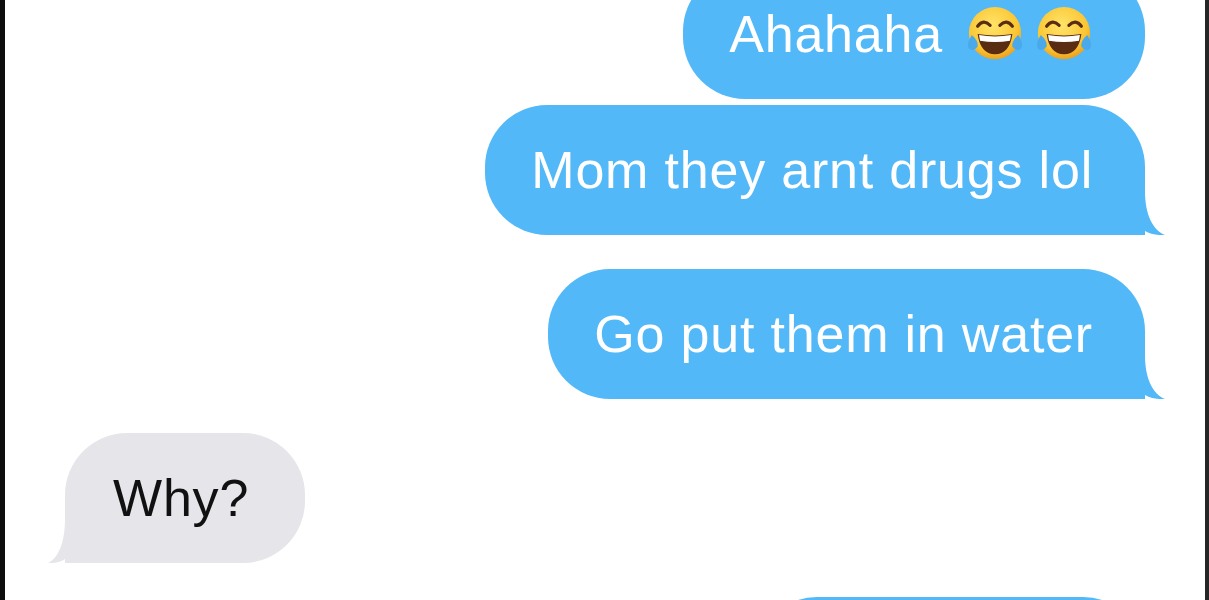 The image size is (1209, 600). I want to click on message-text: Why?, so click(181, 498).